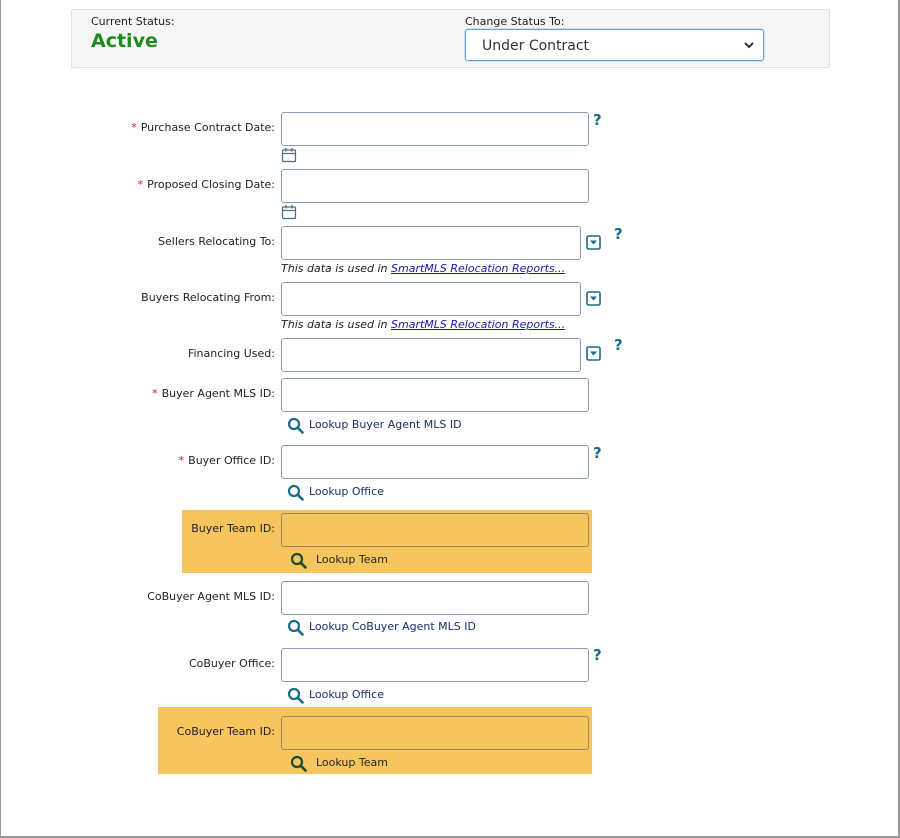  I want to click on lookup-buyer-office-text: Lookup Office, so click(346, 491).